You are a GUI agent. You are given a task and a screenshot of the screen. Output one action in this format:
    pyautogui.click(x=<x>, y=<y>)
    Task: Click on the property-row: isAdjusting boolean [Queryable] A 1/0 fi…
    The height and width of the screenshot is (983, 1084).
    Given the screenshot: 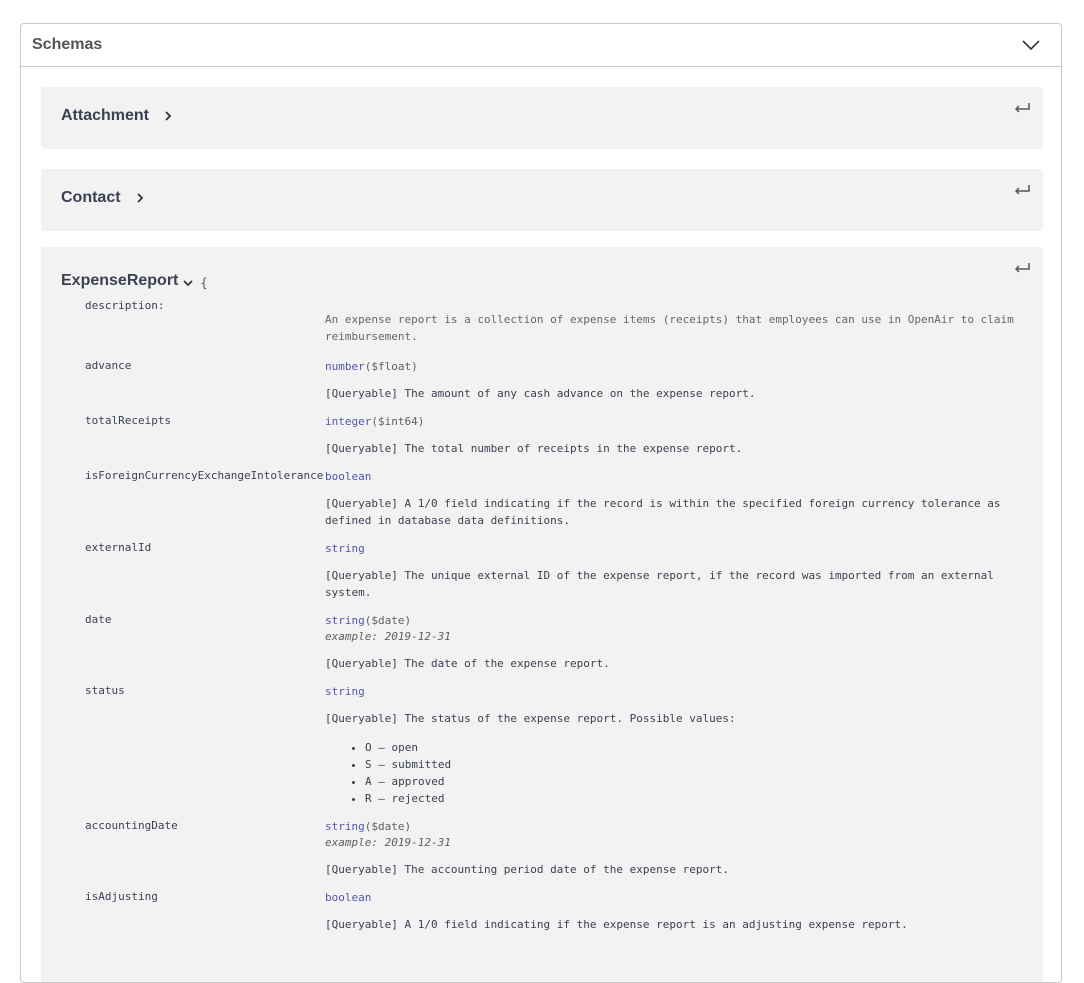 What is the action you would take?
    pyautogui.click(x=555, y=911)
    